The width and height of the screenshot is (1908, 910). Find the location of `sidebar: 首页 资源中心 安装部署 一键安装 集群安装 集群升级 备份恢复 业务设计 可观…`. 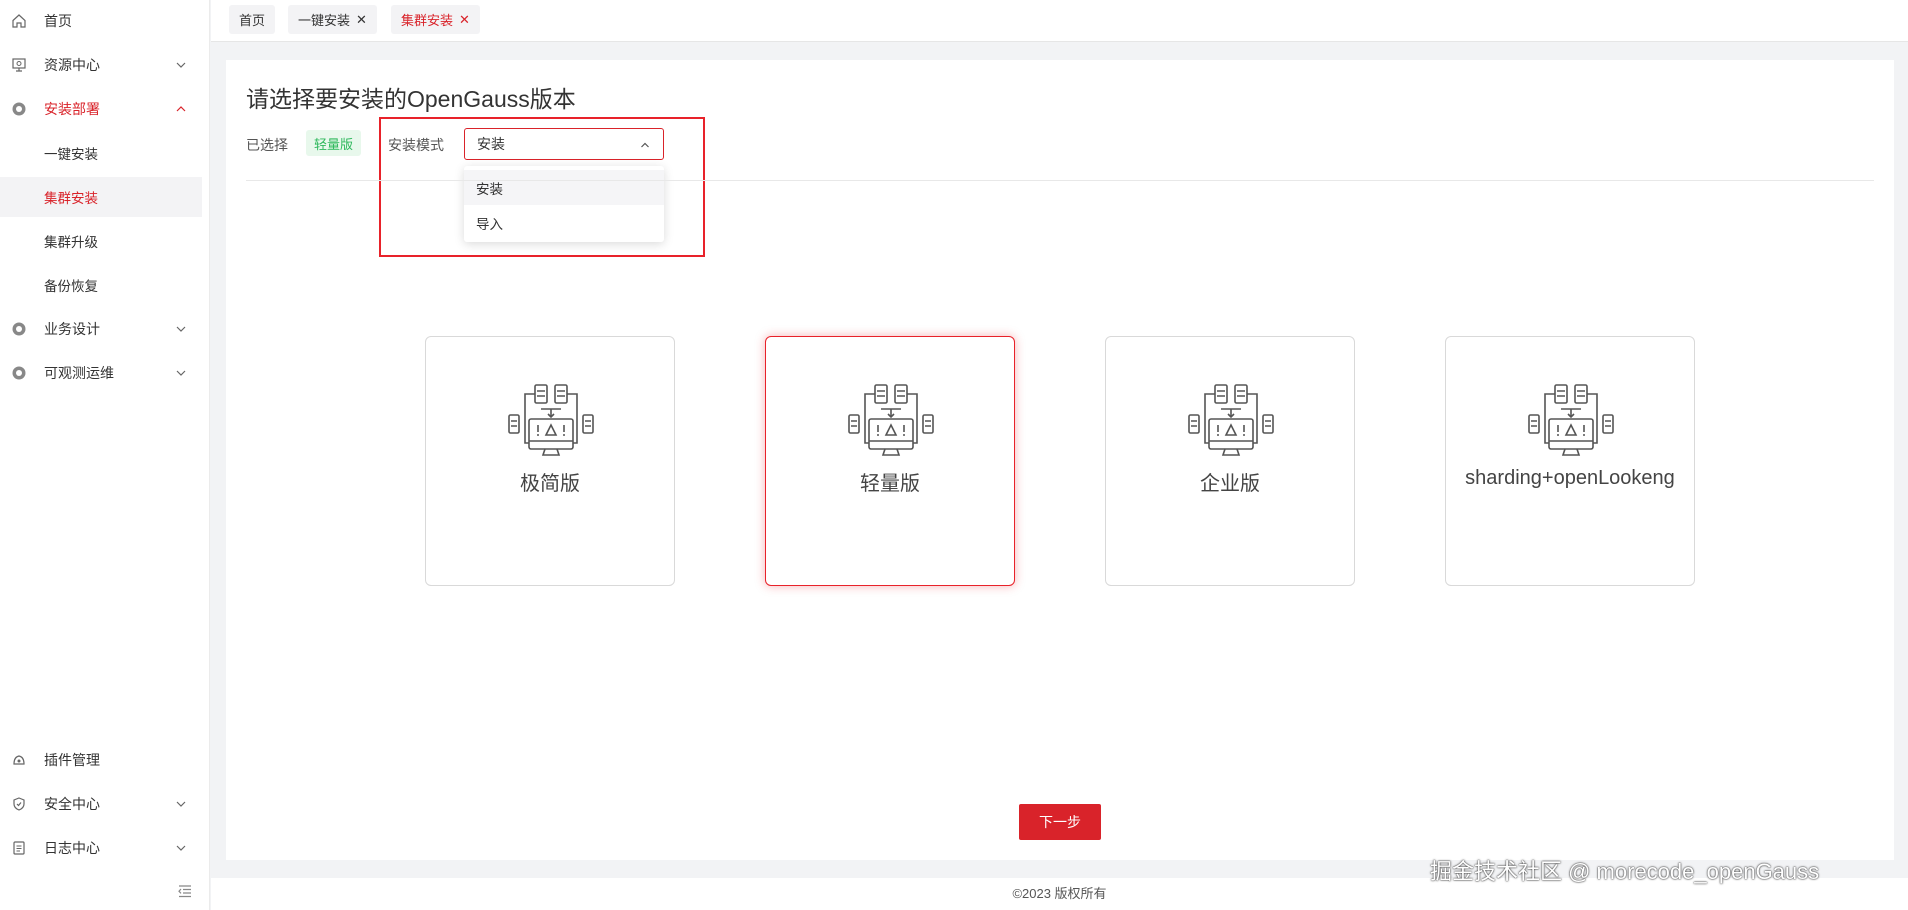

sidebar: 首页 资源中心 安装部署 一键安装 集群安装 集群升级 备份恢复 业务设计 可观… is located at coordinates (105, 455).